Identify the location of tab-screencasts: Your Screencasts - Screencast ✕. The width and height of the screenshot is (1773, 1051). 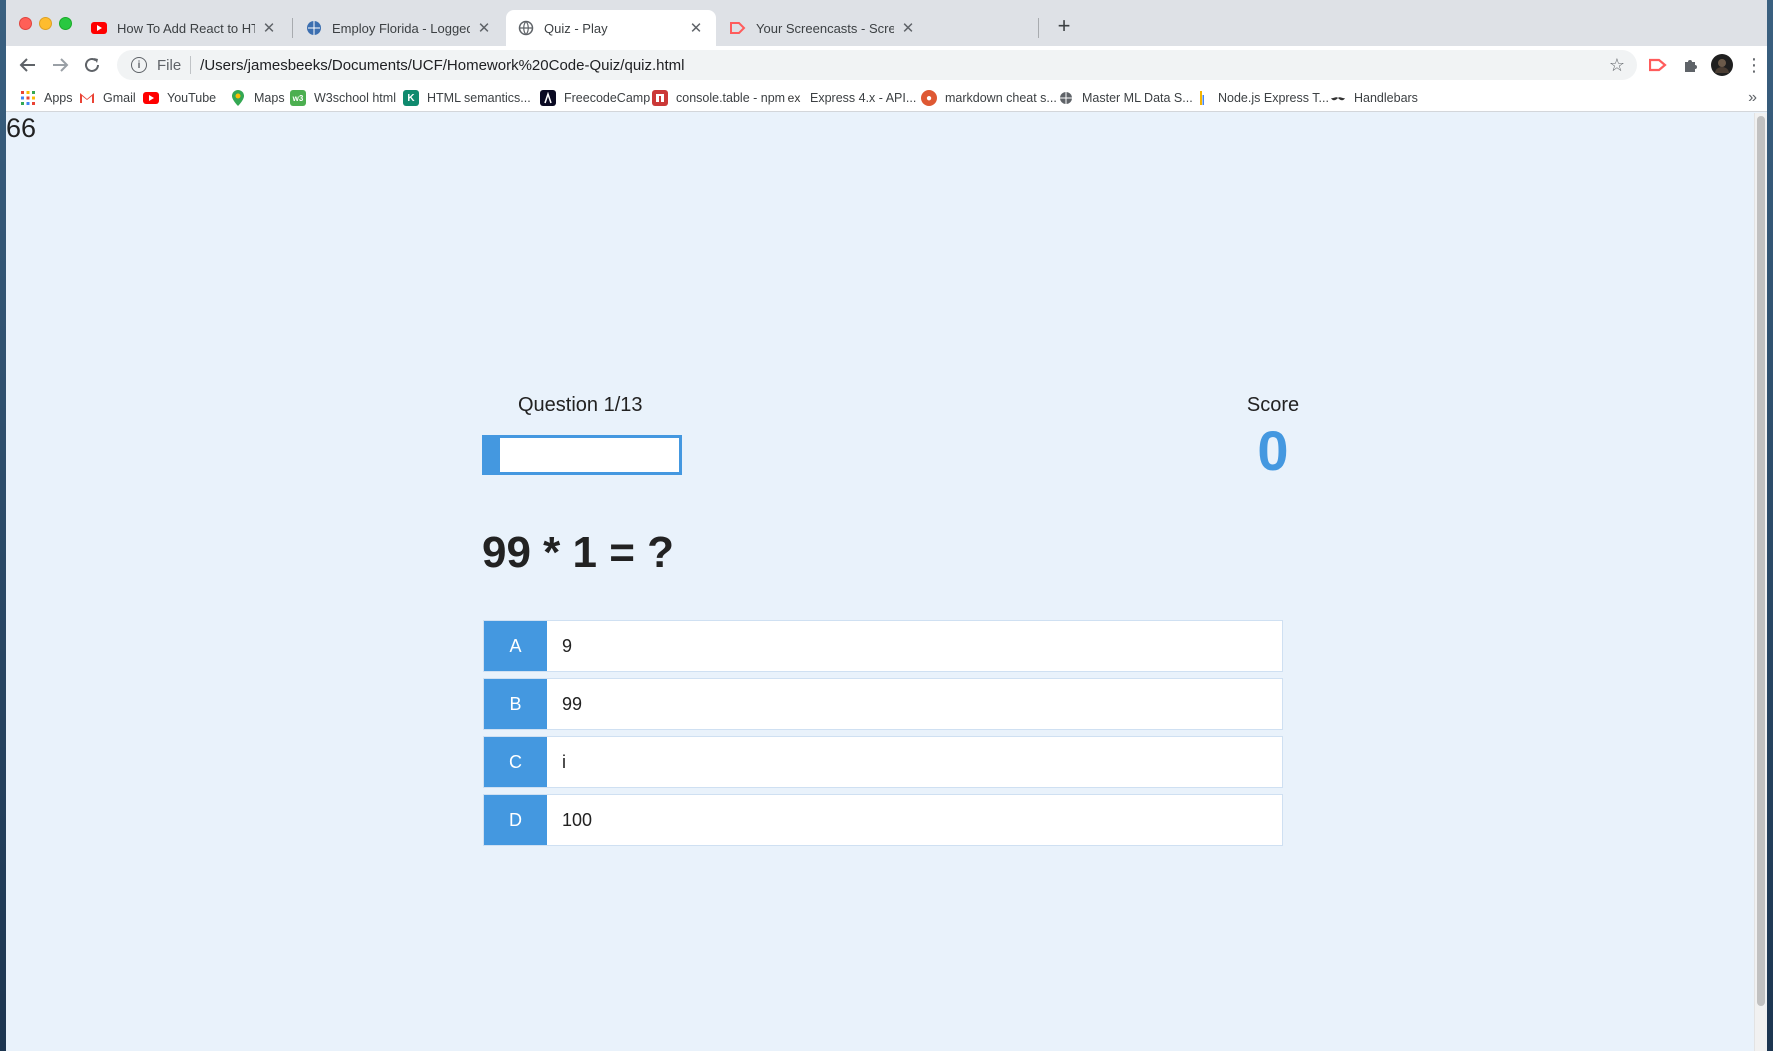
(823, 28).